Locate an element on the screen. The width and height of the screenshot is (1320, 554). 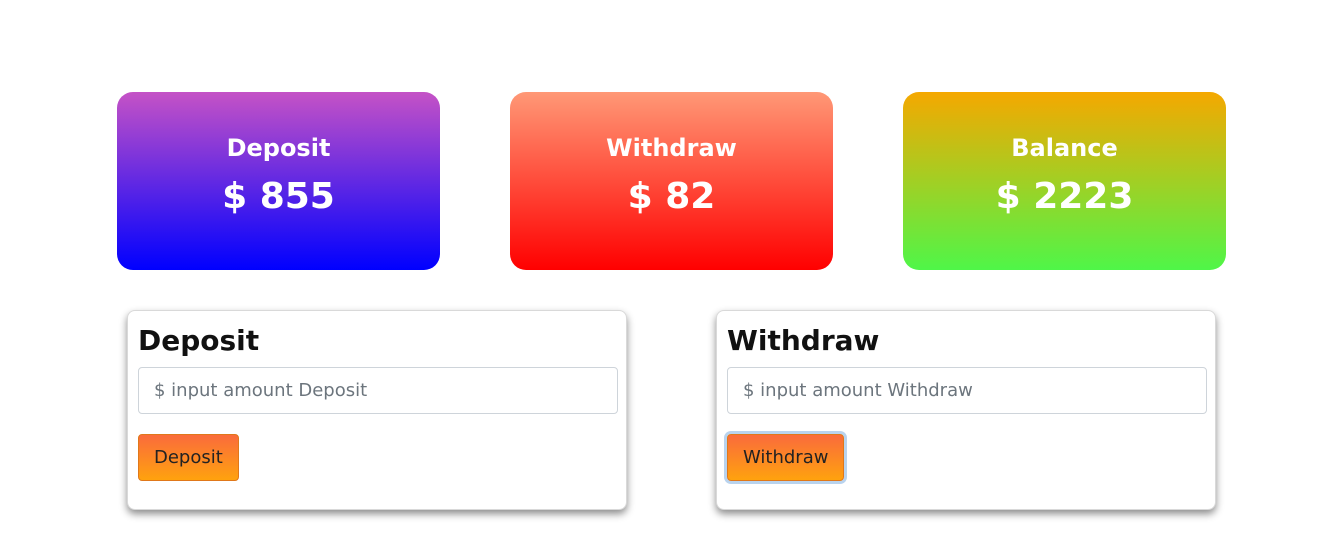
balance-summary-card: Balance $ 2223 is located at coordinates (1064, 181).